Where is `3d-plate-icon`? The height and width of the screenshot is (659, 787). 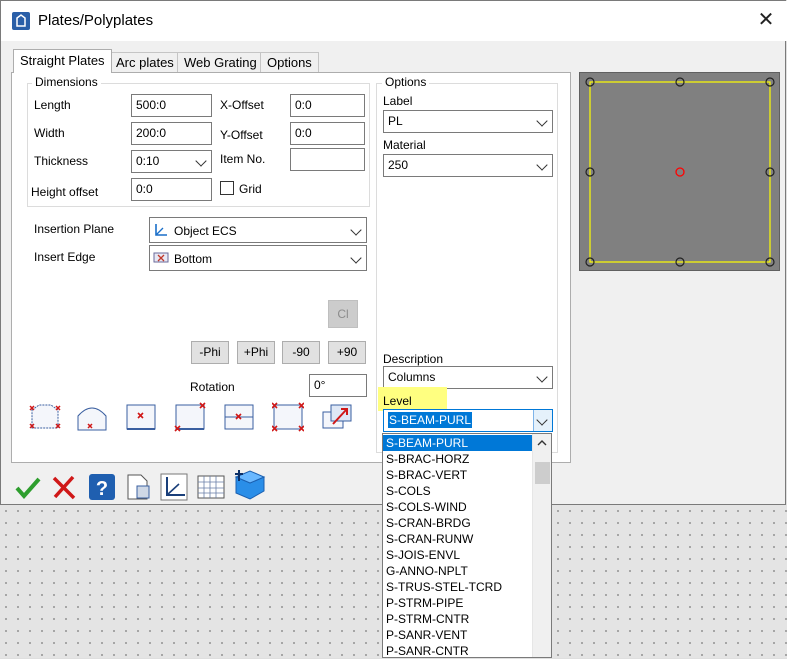 3d-plate-icon is located at coordinates (249, 486).